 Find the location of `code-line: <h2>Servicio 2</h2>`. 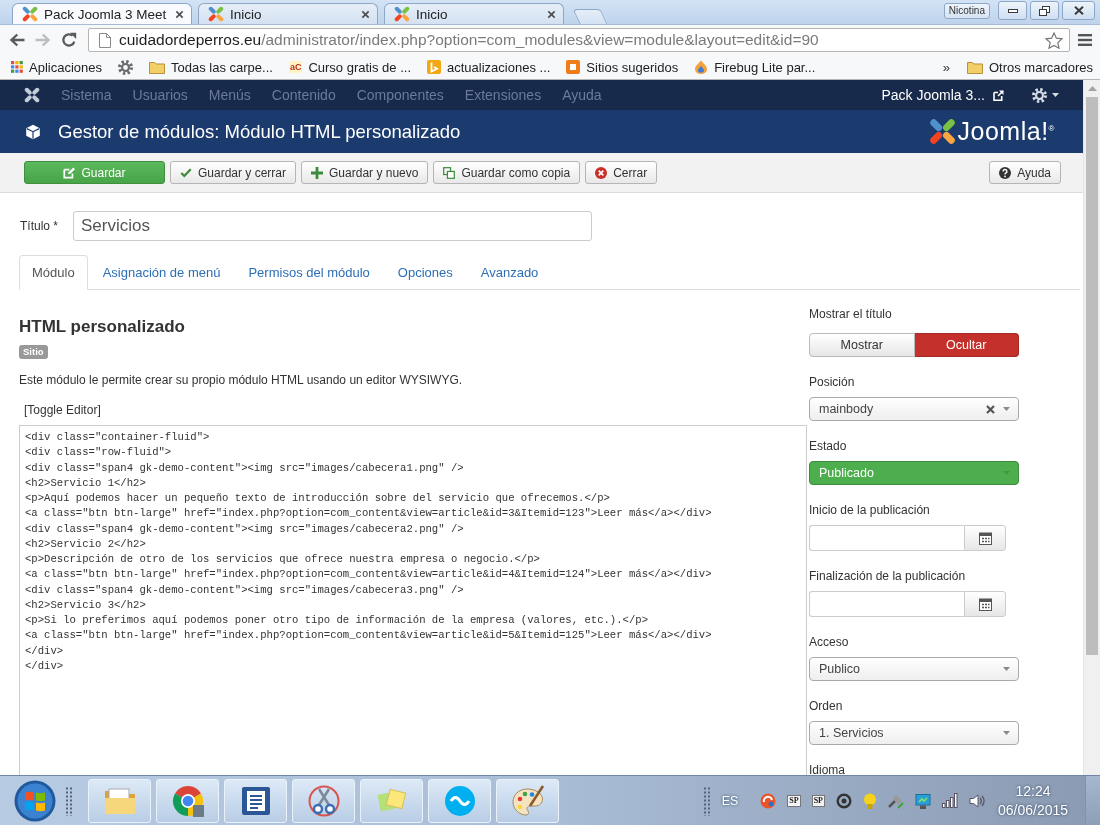

code-line: <h2>Servicio 2</h2> is located at coordinates (85, 544).